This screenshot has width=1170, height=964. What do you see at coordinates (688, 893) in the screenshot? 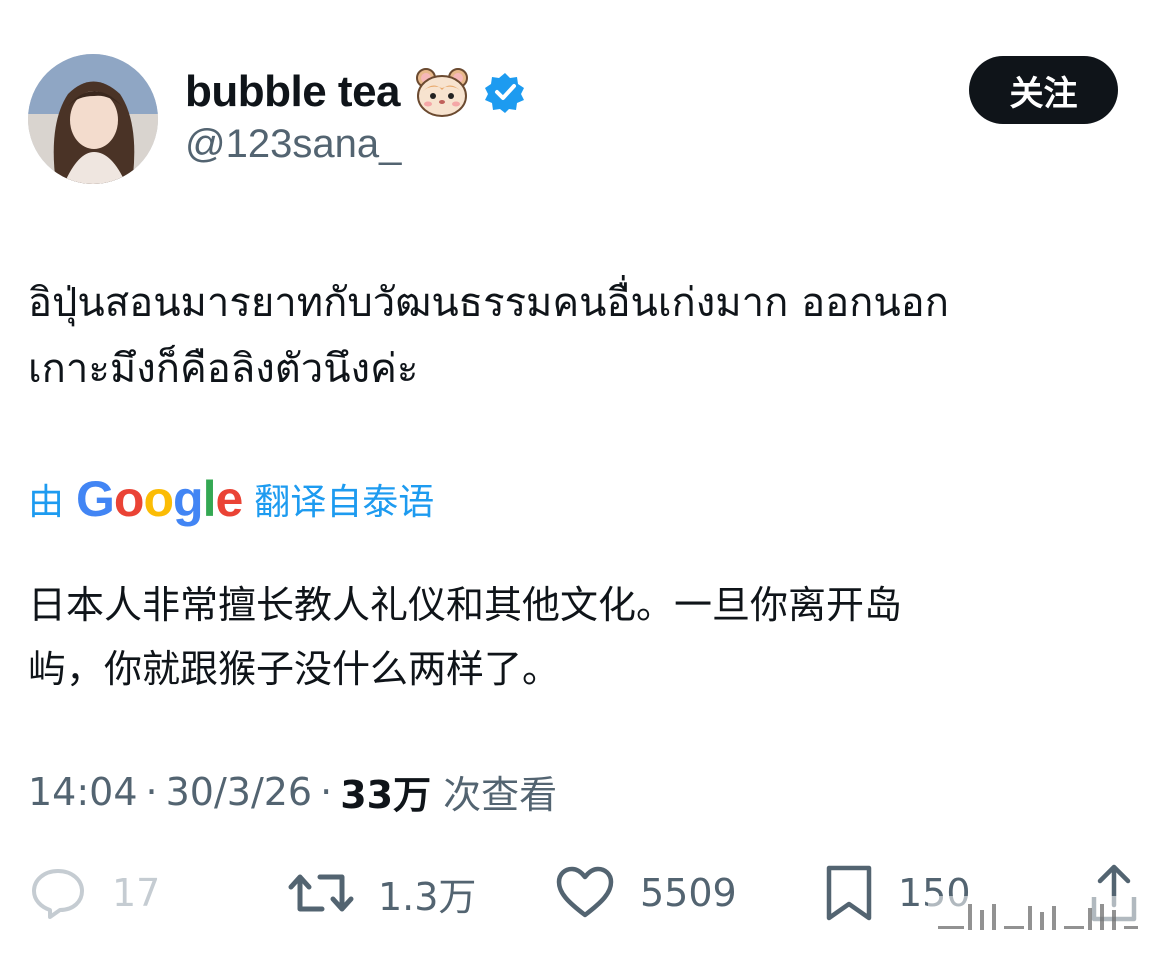
I see `like-count: 5509` at bounding box center [688, 893].